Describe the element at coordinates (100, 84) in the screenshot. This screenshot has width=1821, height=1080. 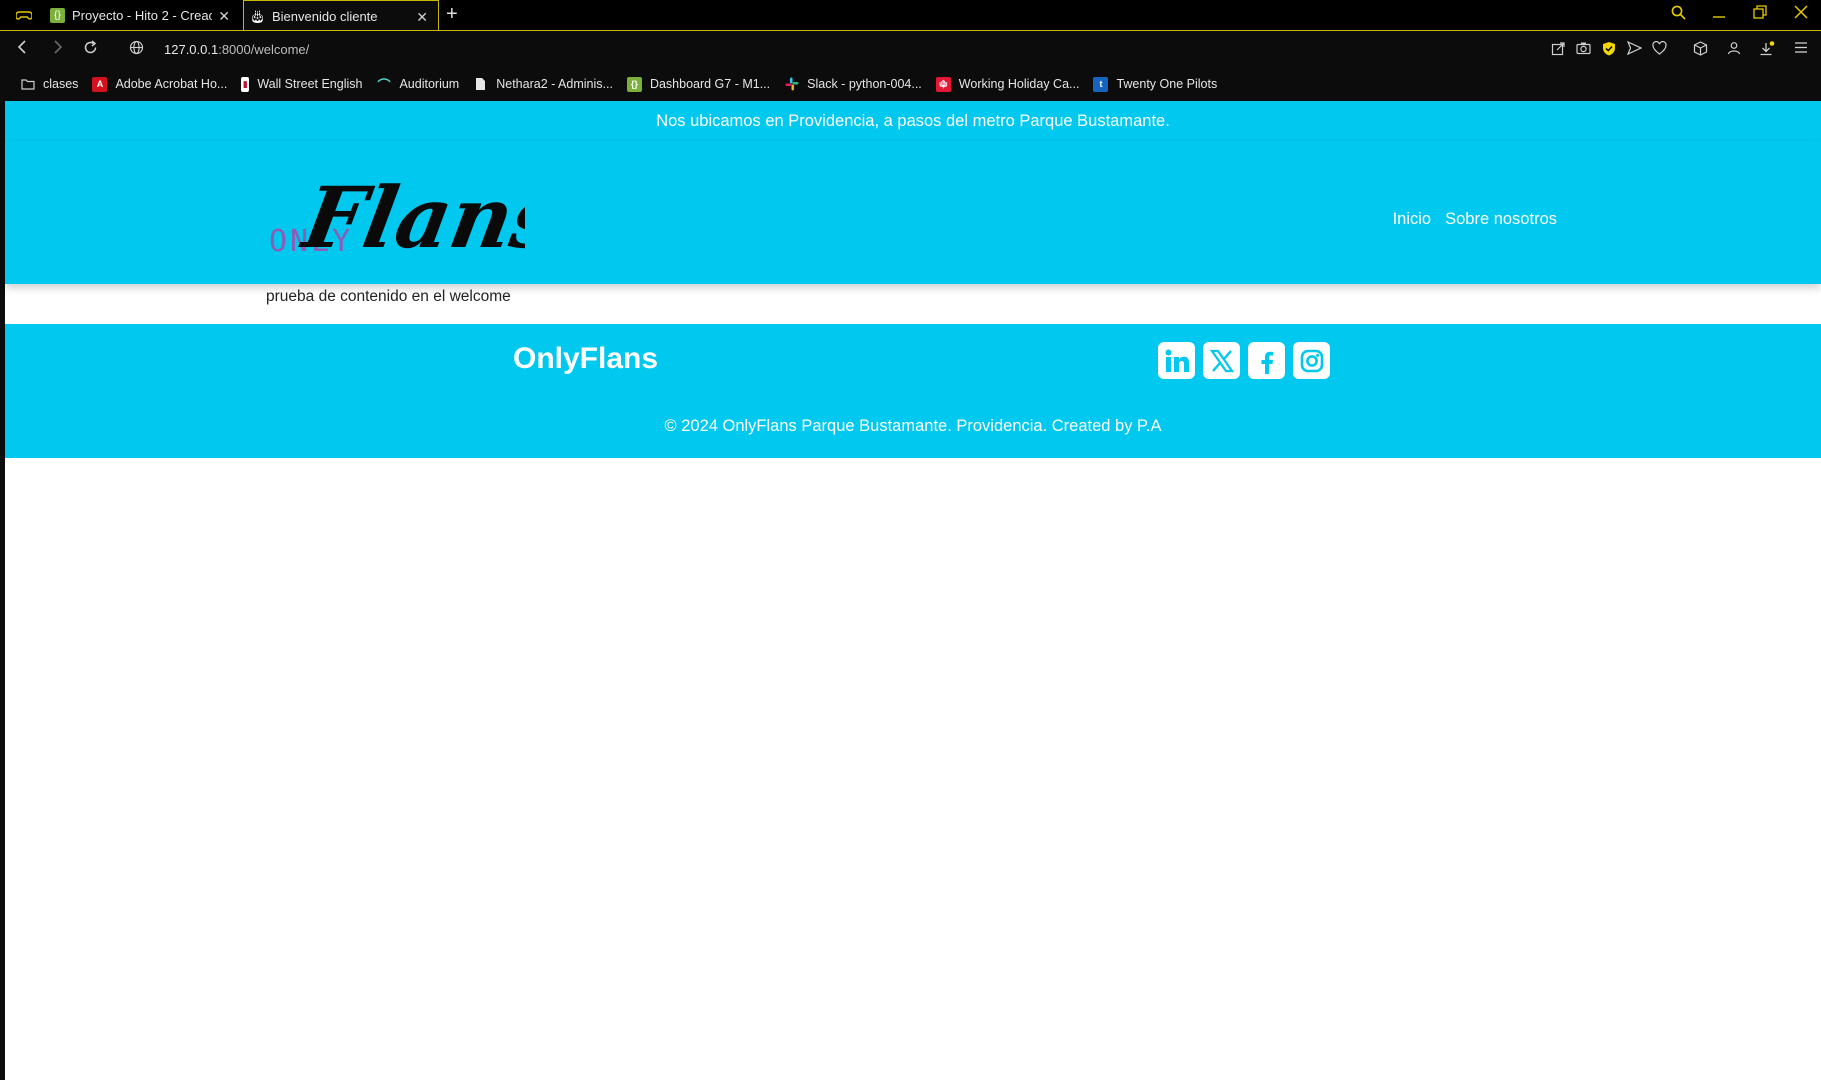
I see `acrobat-icon: A` at that location.